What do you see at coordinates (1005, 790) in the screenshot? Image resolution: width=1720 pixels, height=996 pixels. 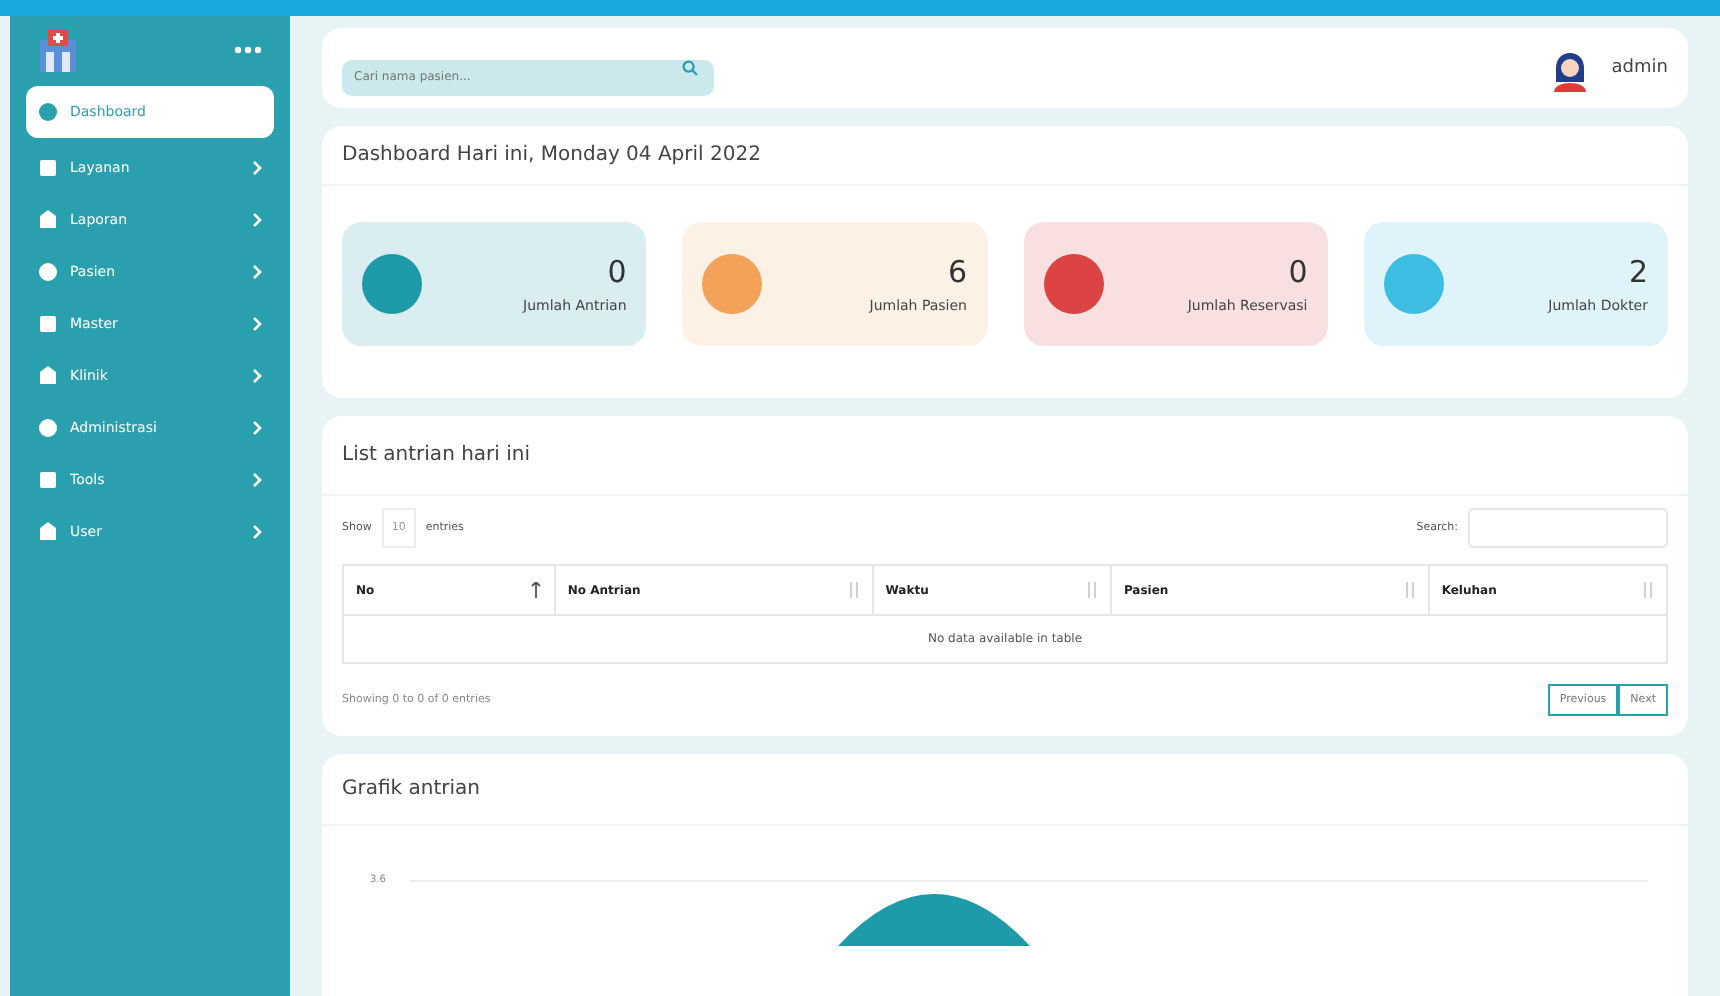 I see `panel-title: Grafik antrian` at bounding box center [1005, 790].